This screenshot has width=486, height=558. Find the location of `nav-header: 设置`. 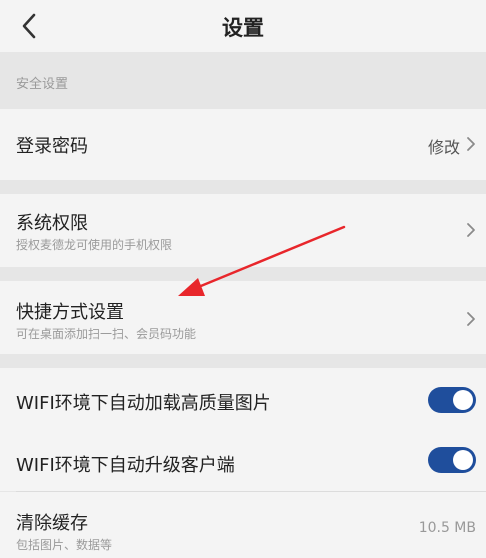

nav-header: 设置 is located at coordinates (243, 26).